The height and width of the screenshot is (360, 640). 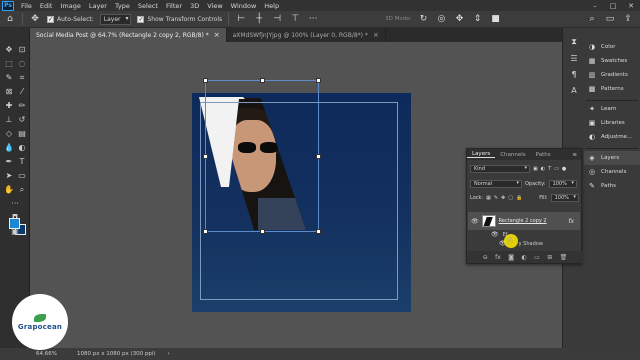 I want to click on filter-shape-icon: ▭, so click(x=556, y=169).